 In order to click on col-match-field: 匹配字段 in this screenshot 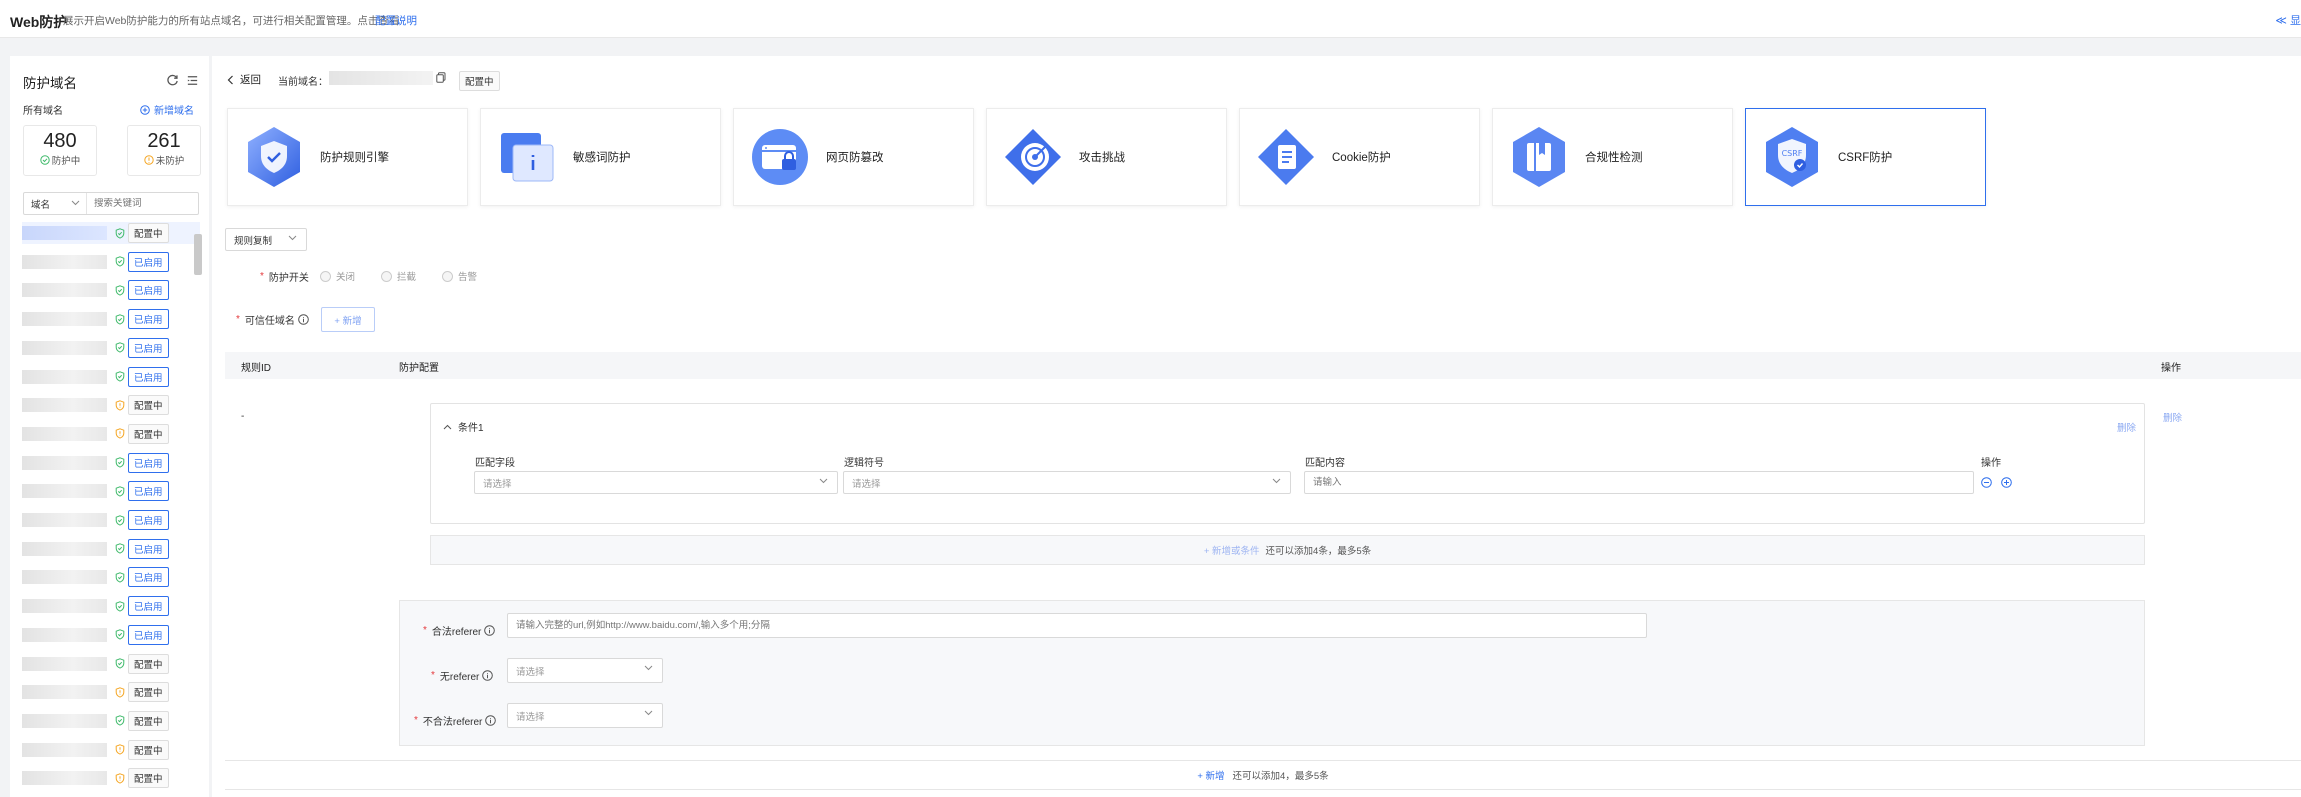, I will do `click(495, 463)`.